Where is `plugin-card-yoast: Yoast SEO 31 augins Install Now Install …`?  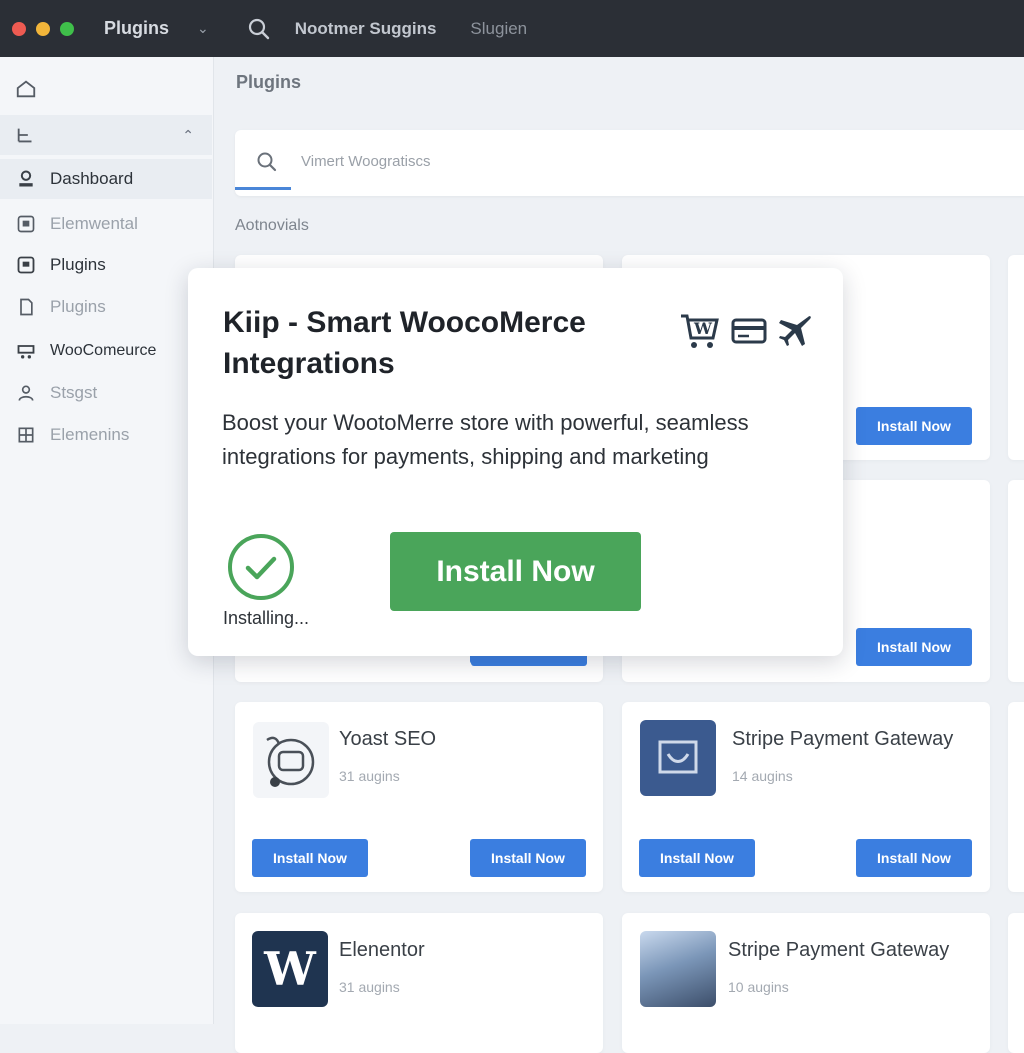
plugin-card-yoast: Yoast SEO 31 augins Install Now Install … is located at coordinates (419, 797).